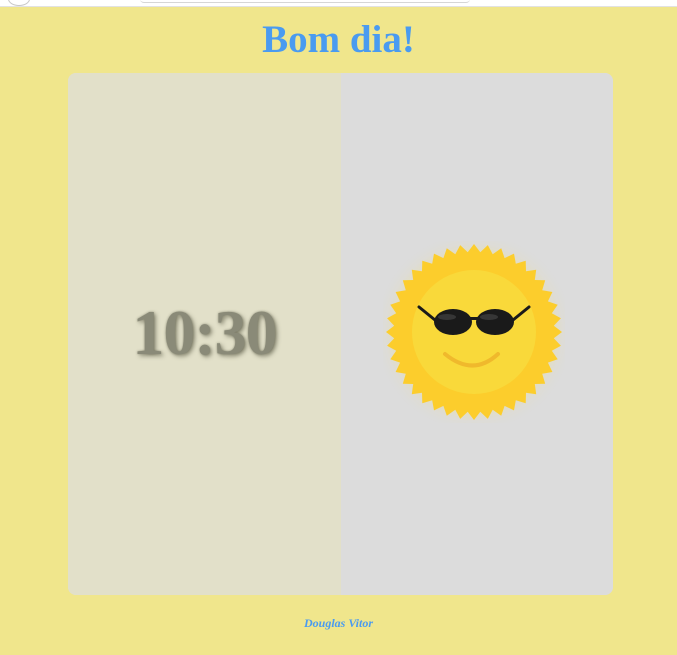  Describe the element at coordinates (338, 39) in the screenshot. I see `page-title: Bom dia!` at that location.